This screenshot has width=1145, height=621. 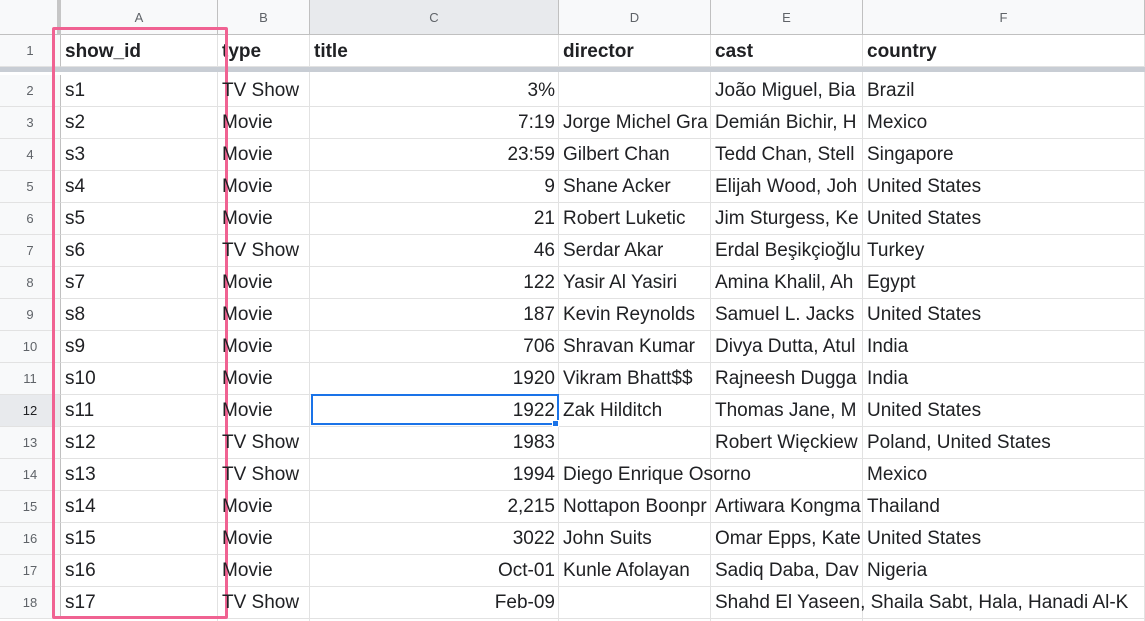 I want to click on data-cell: Shane Acker, so click(x=635, y=187).